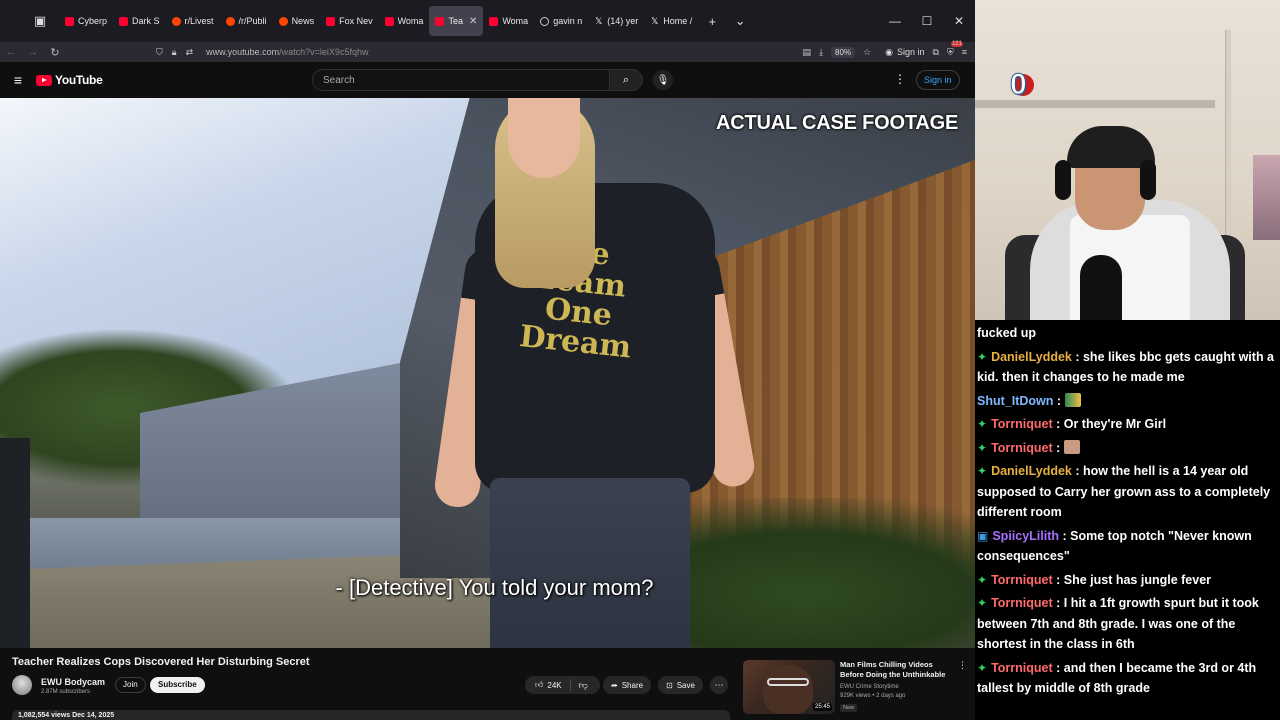  What do you see at coordinates (1132, 579) in the screenshot?
I see `chat-text: : She just has jungle fever` at bounding box center [1132, 579].